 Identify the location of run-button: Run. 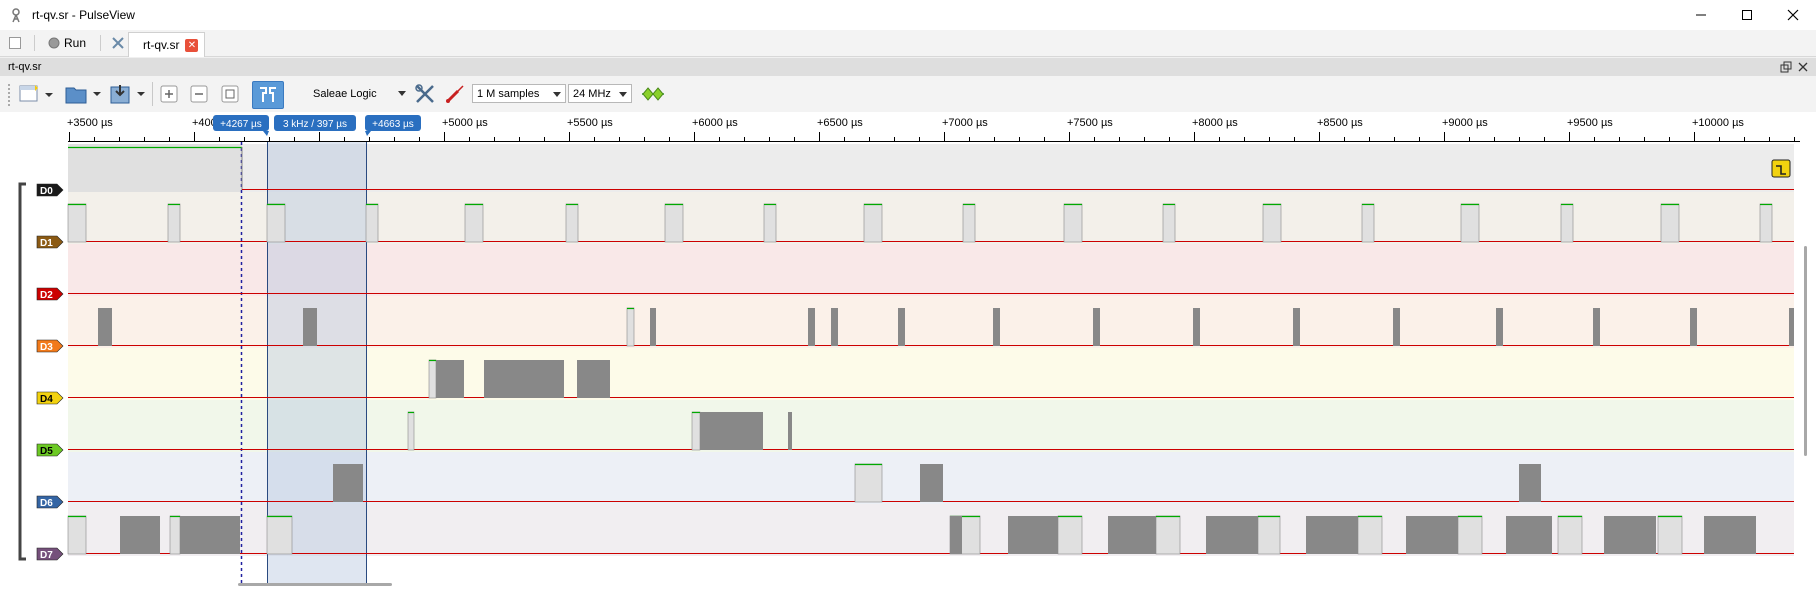
(67, 43).